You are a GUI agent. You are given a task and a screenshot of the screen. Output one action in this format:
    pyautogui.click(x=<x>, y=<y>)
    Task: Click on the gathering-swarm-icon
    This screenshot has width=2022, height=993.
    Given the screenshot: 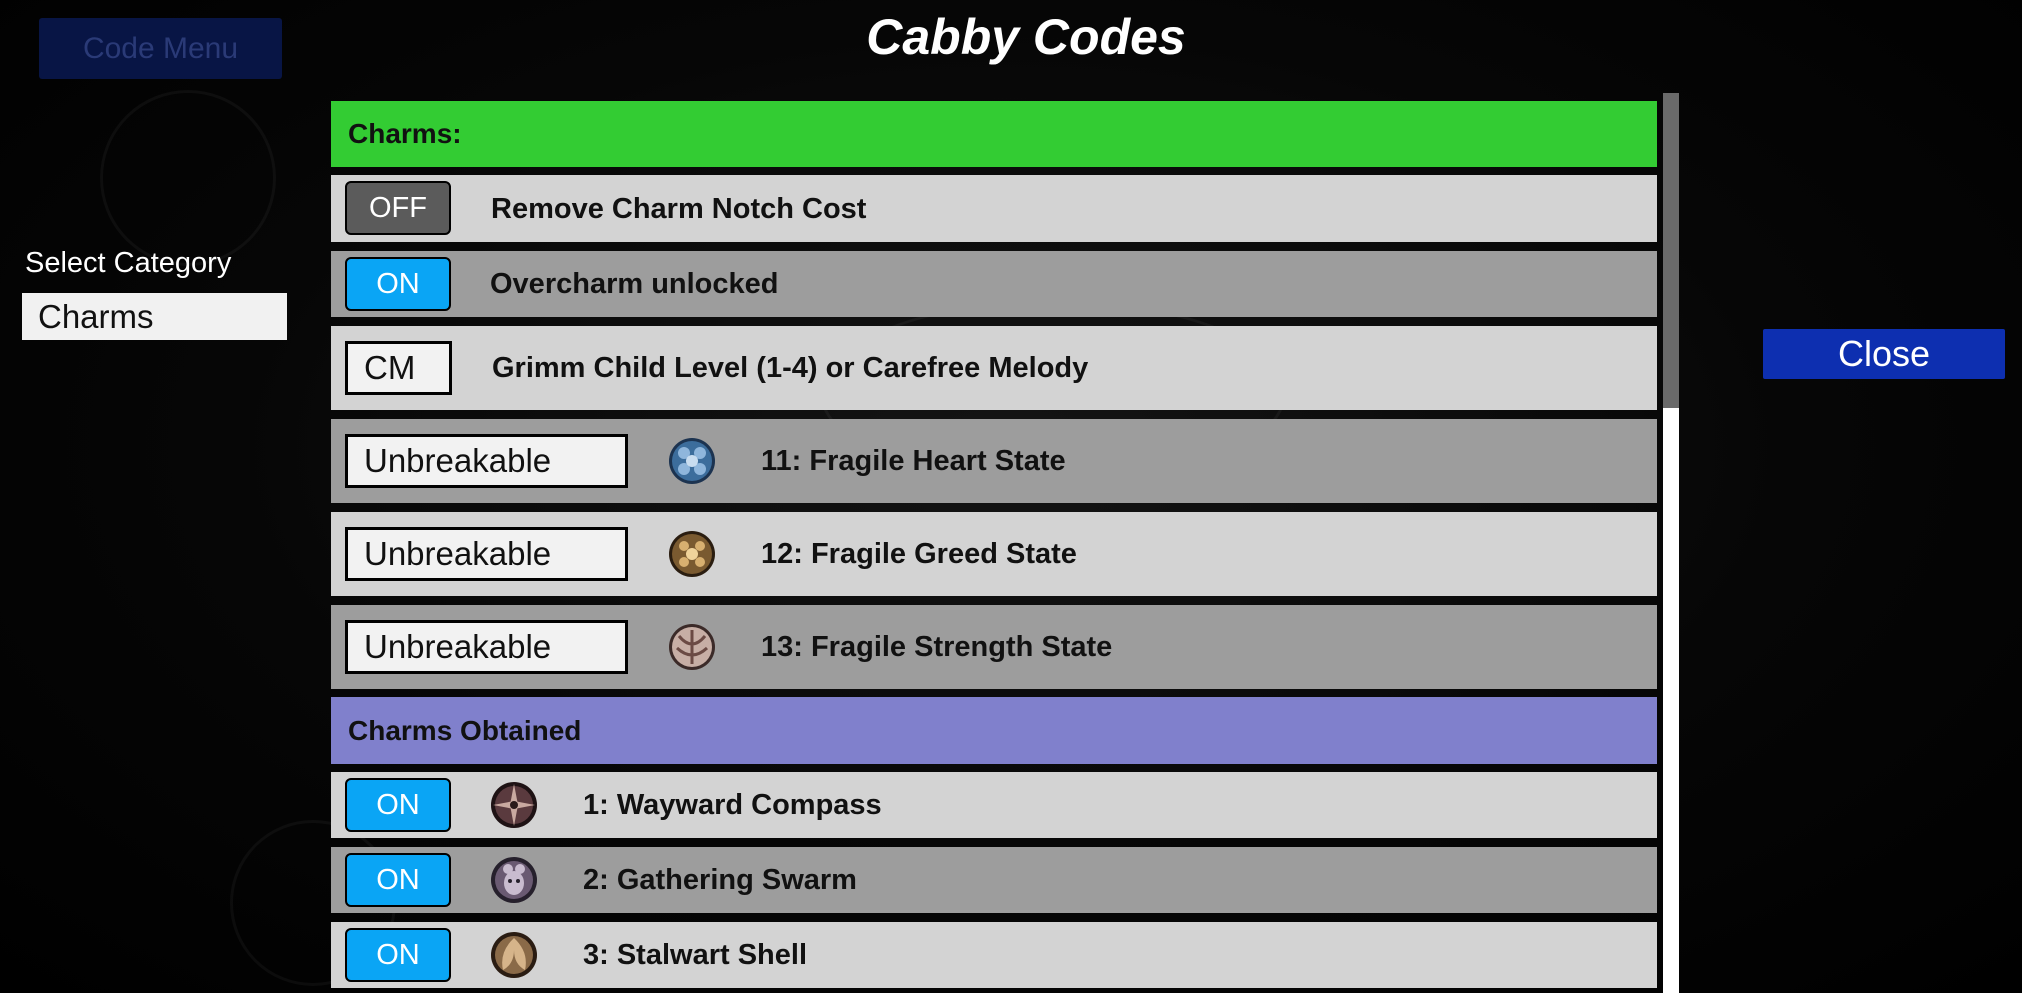 What is the action you would take?
    pyautogui.click(x=514, y=880)
    